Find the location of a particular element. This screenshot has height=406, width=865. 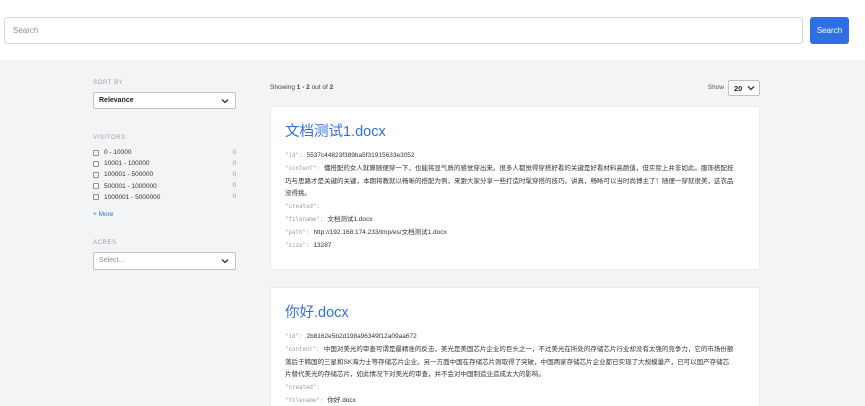

results-header: Showing 1 - 2 out of 2 Show 20 is located at coordinates (515, 88).